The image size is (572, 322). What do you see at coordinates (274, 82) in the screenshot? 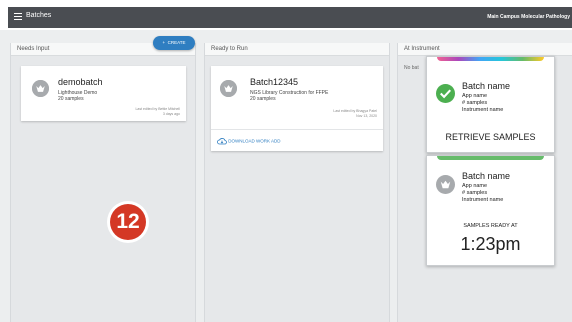
I see `batch-name: Batch12345` at bounding box center [274, 82].